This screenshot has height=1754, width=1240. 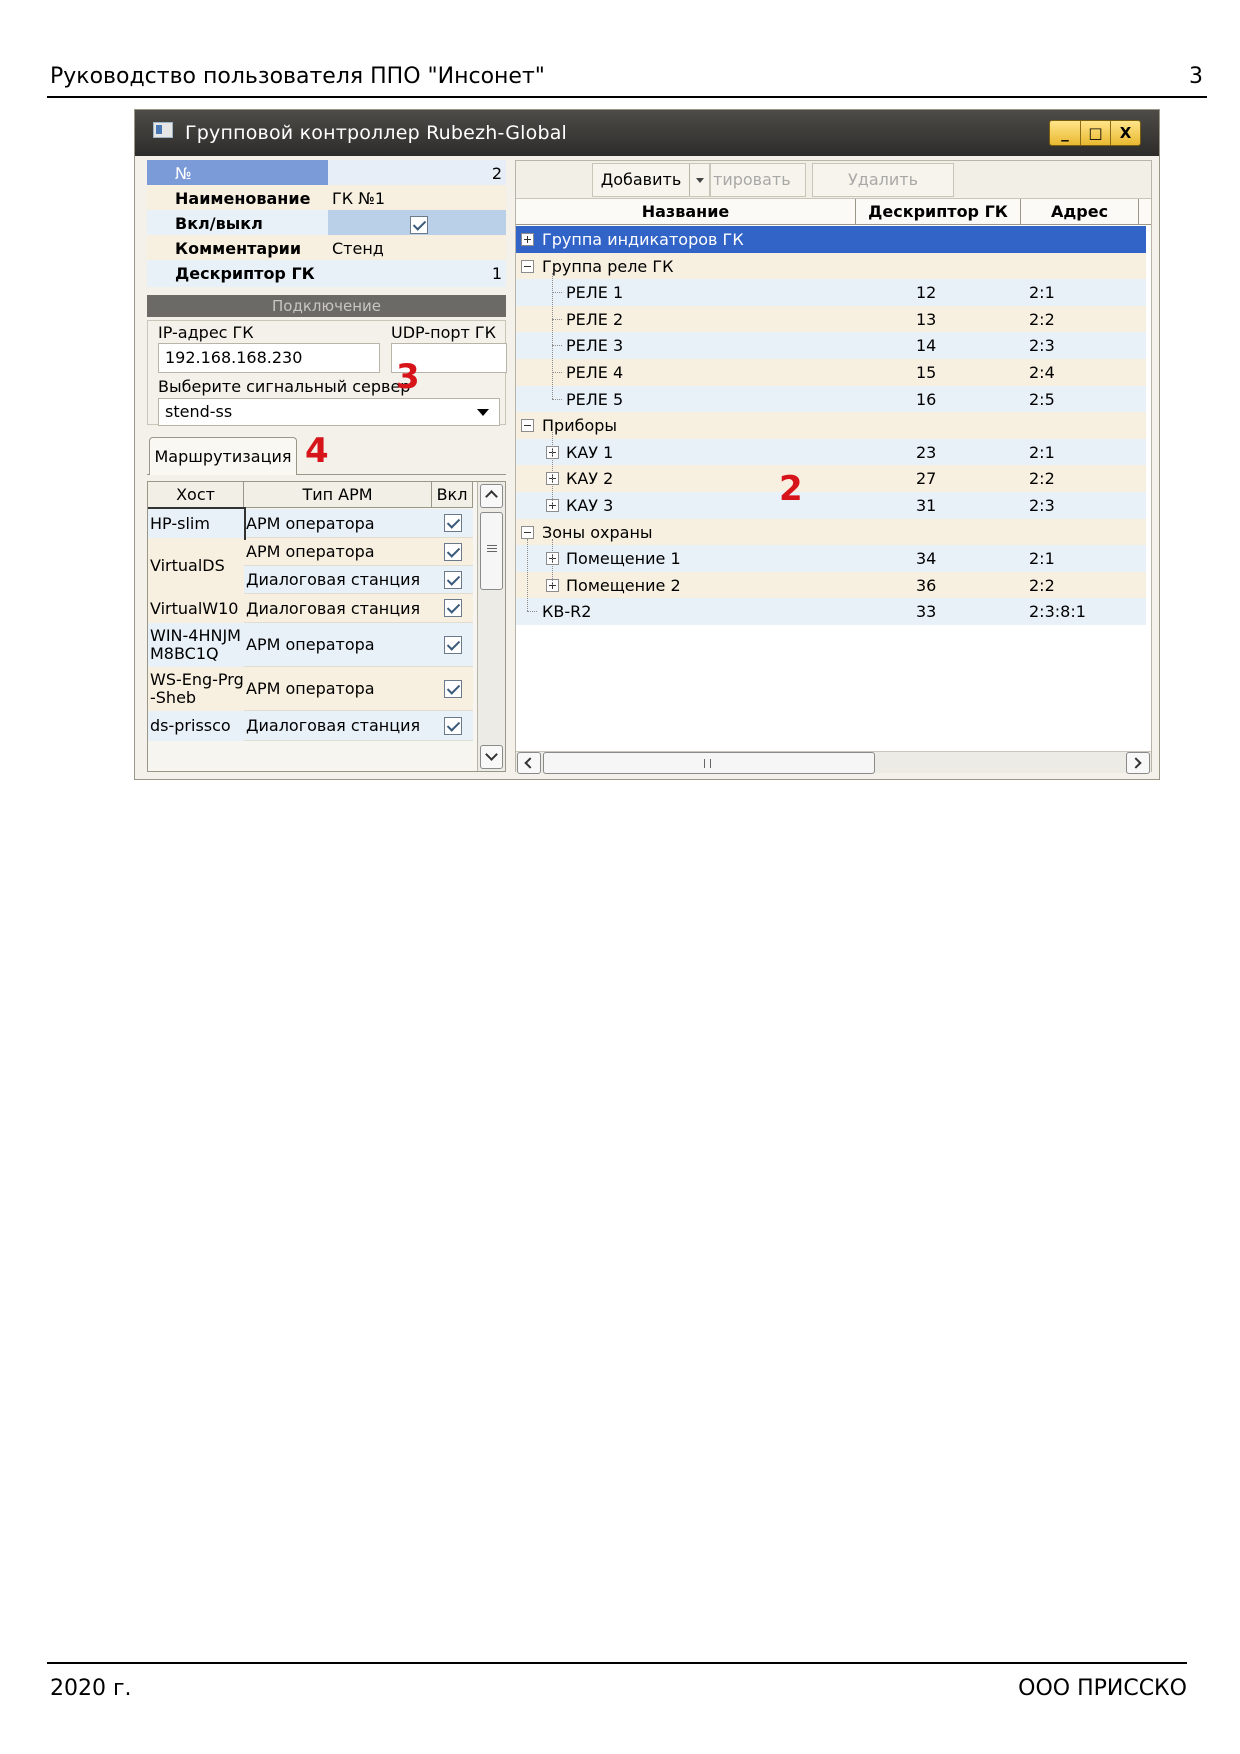 What do you see at coordinates (326, 173) in the screenshot?
I see `property-row: № 2` at bounding box center [326, 173].